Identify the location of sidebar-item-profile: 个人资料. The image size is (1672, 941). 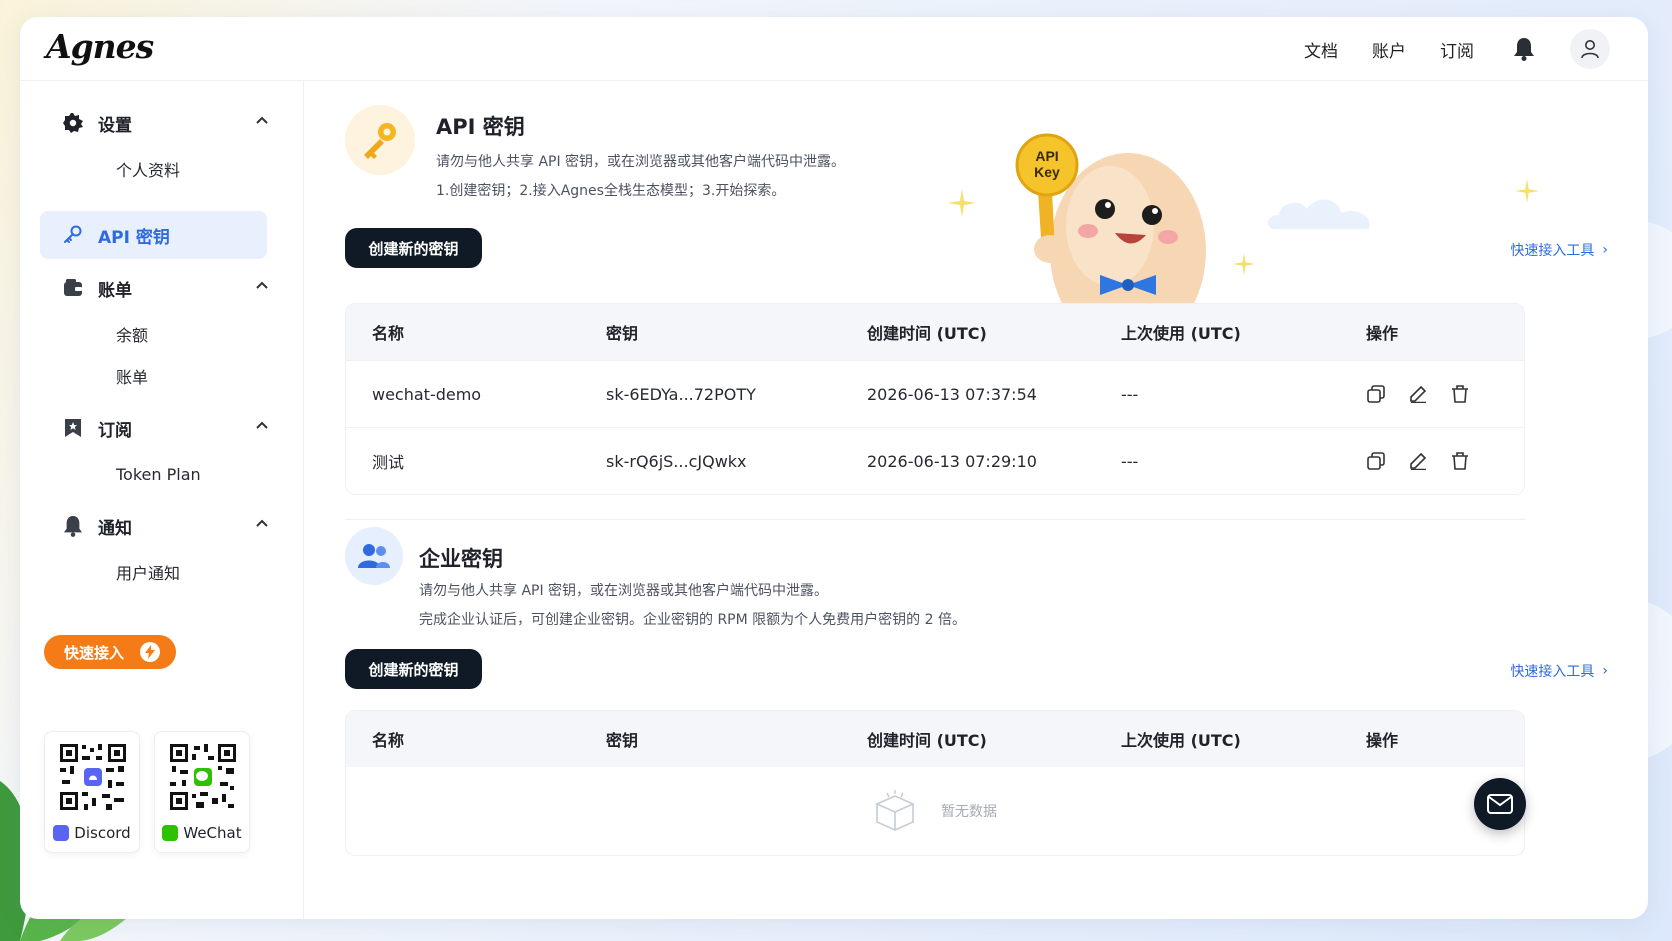
(162, 169).